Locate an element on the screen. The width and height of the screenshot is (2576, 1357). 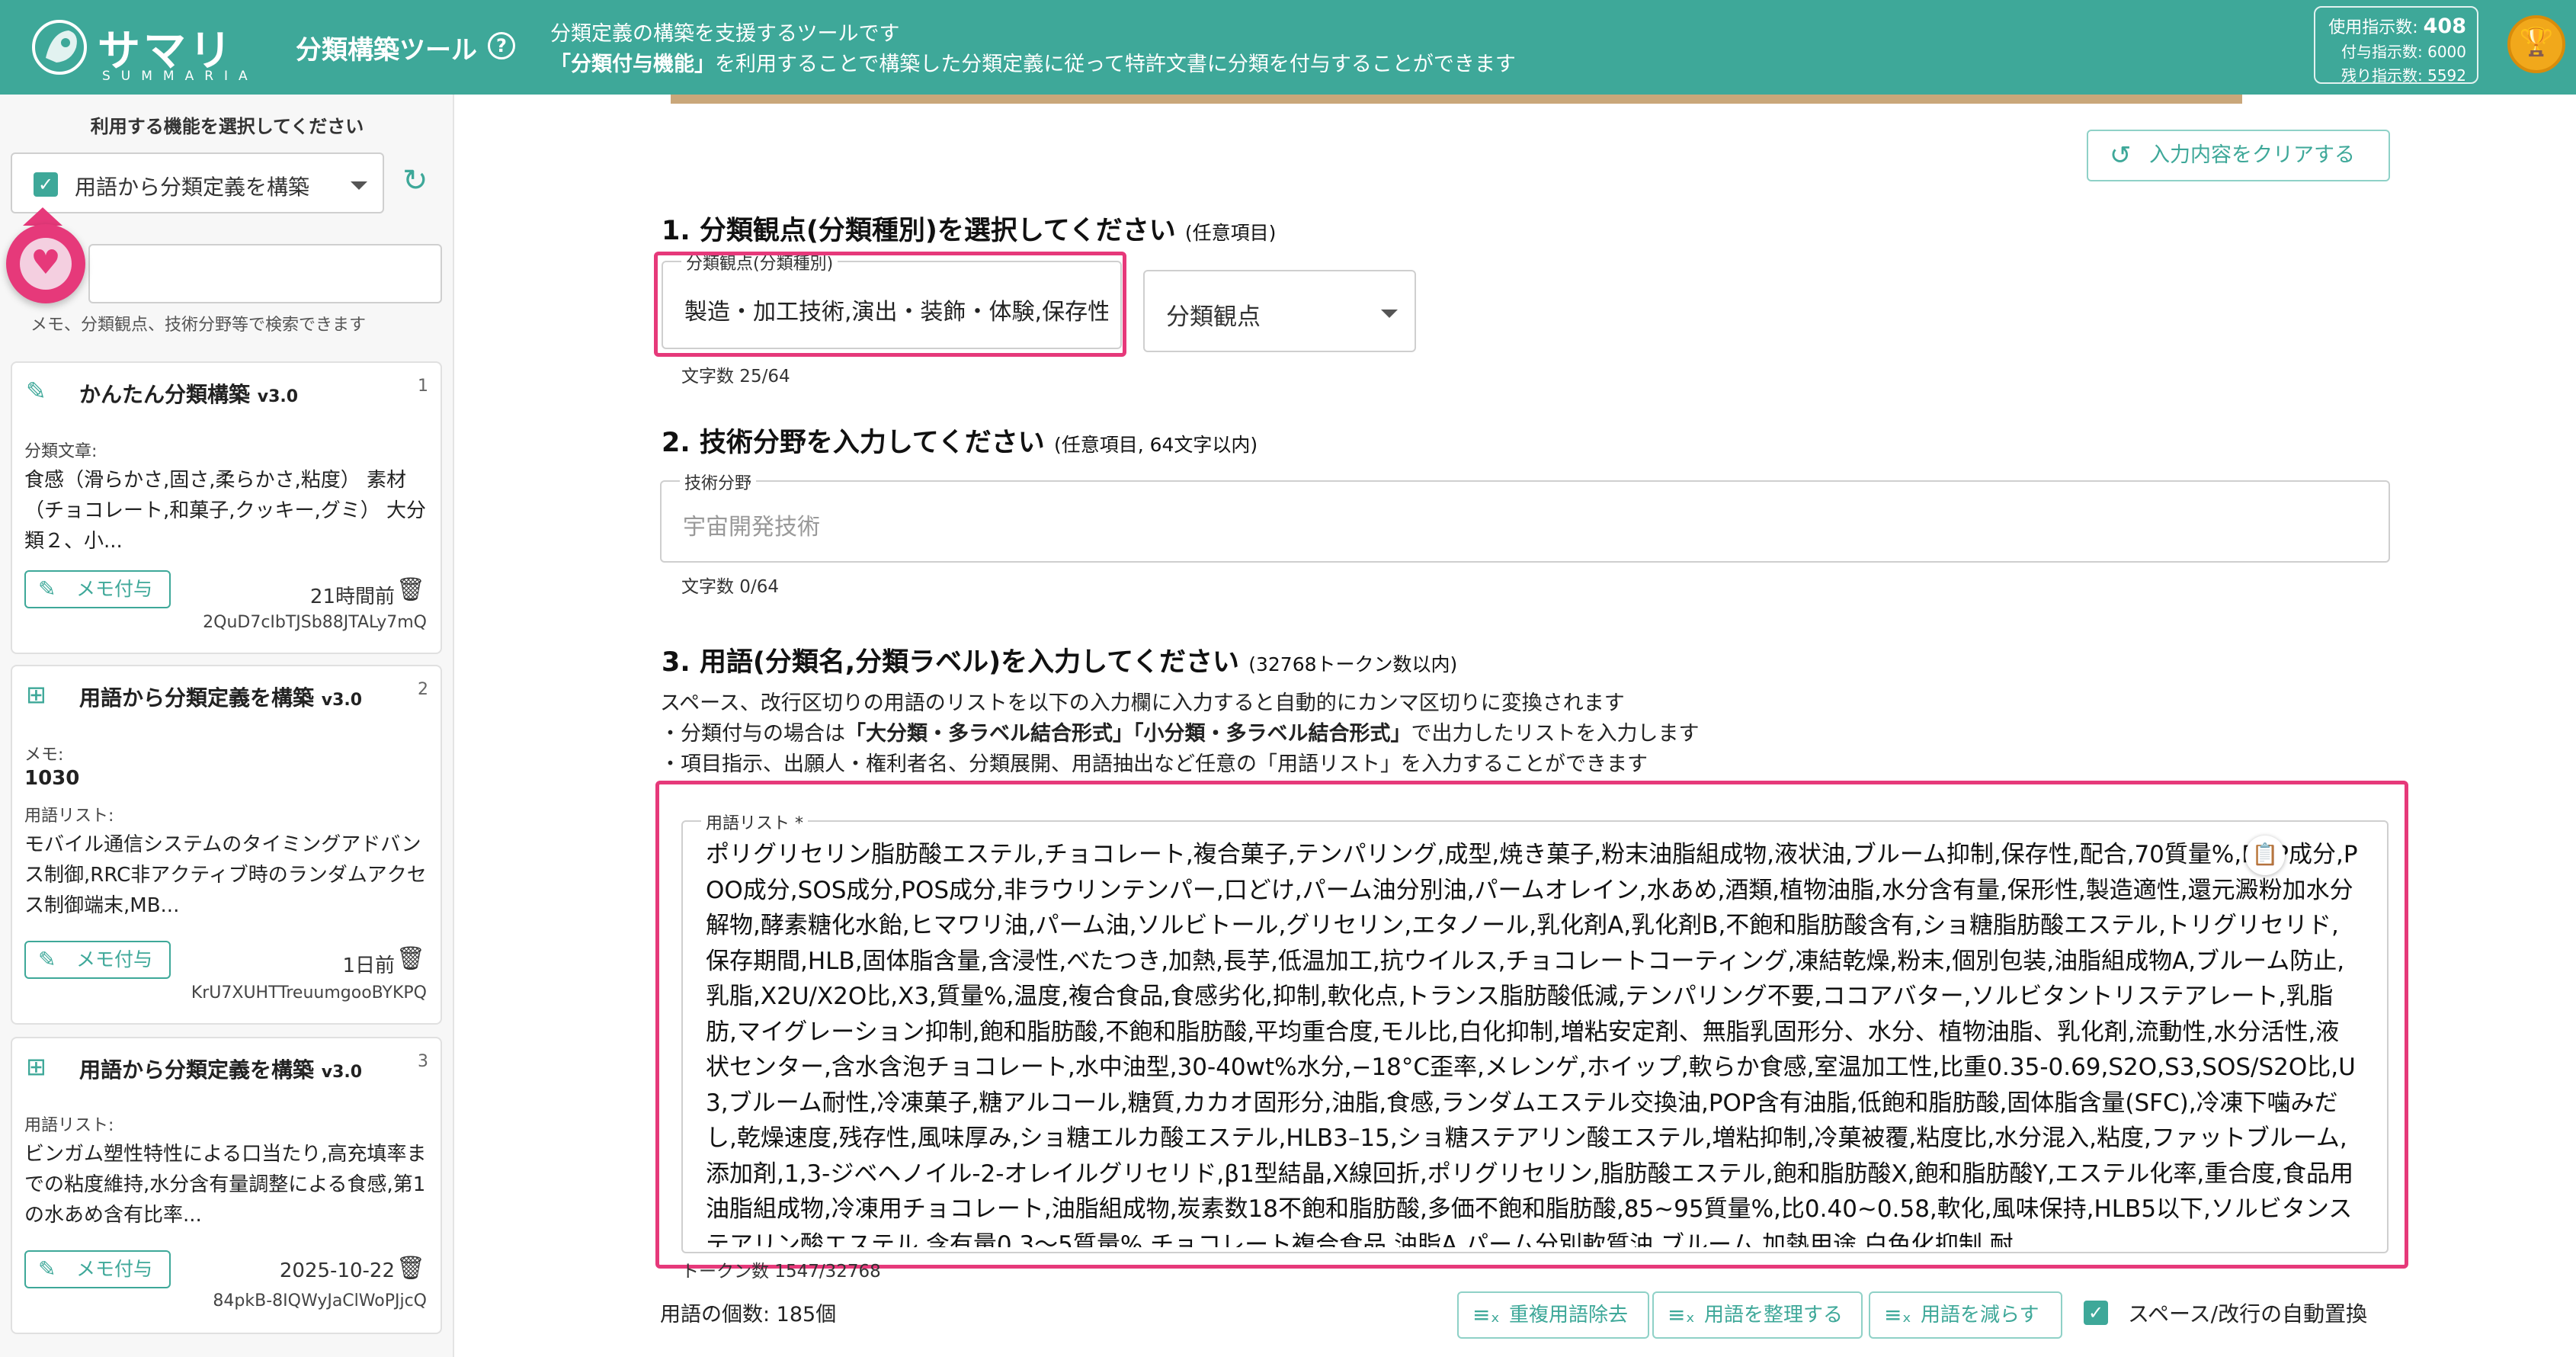
banner-image is located at coordinates (1456, 99).